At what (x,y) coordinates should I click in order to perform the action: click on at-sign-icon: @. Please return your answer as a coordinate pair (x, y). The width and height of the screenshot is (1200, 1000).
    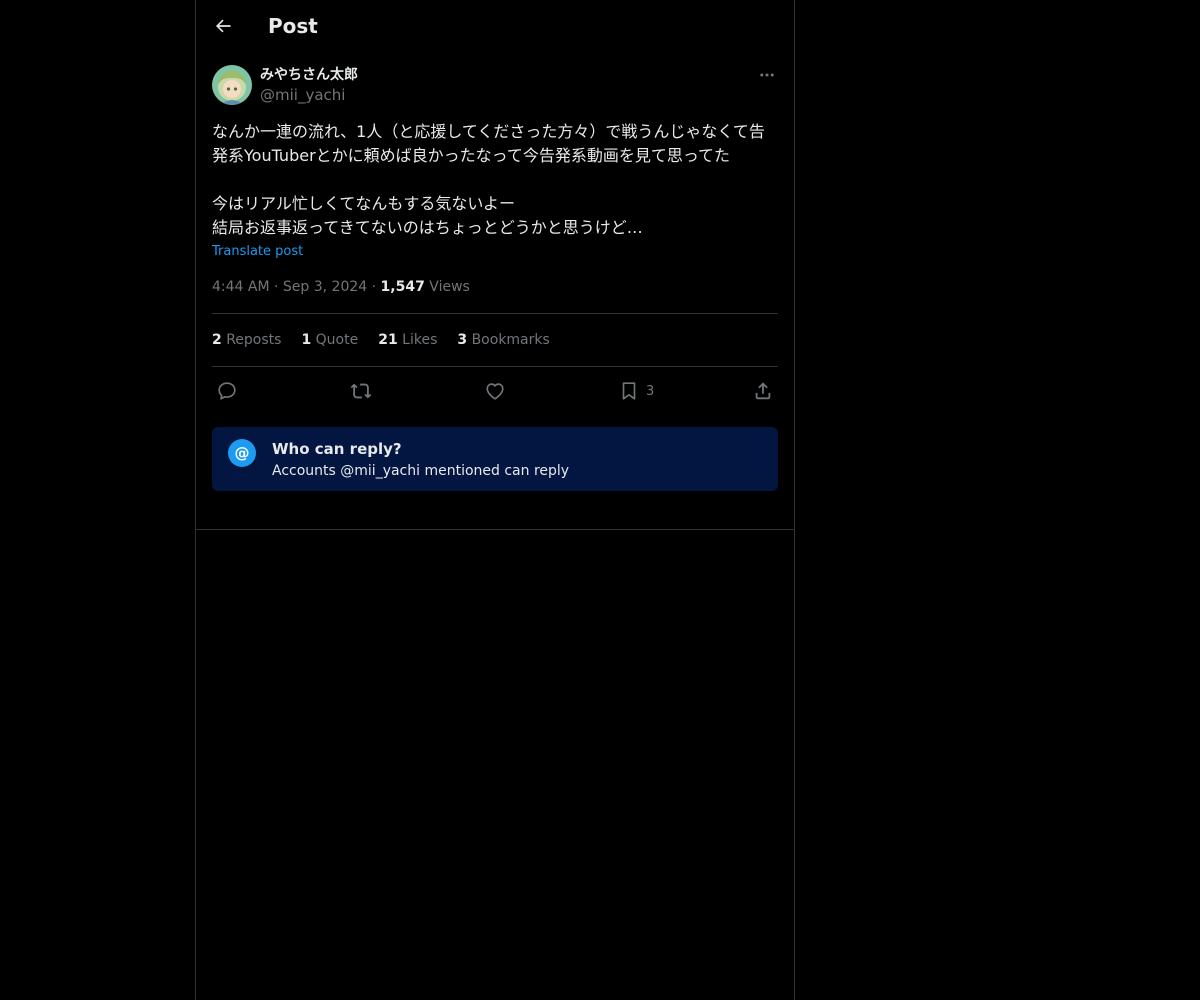
    Looking at the image, I should click on (242, 453).